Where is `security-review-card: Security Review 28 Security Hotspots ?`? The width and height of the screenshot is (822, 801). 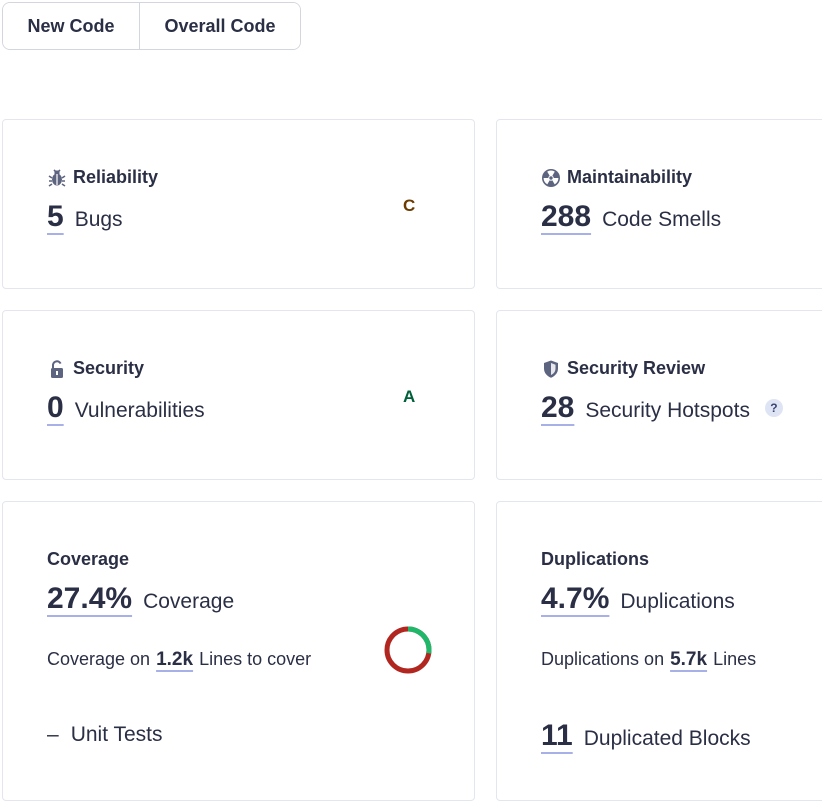
security-review-card: Security Review 28 Security Hotspots ? is located at coordinates (659, 395).